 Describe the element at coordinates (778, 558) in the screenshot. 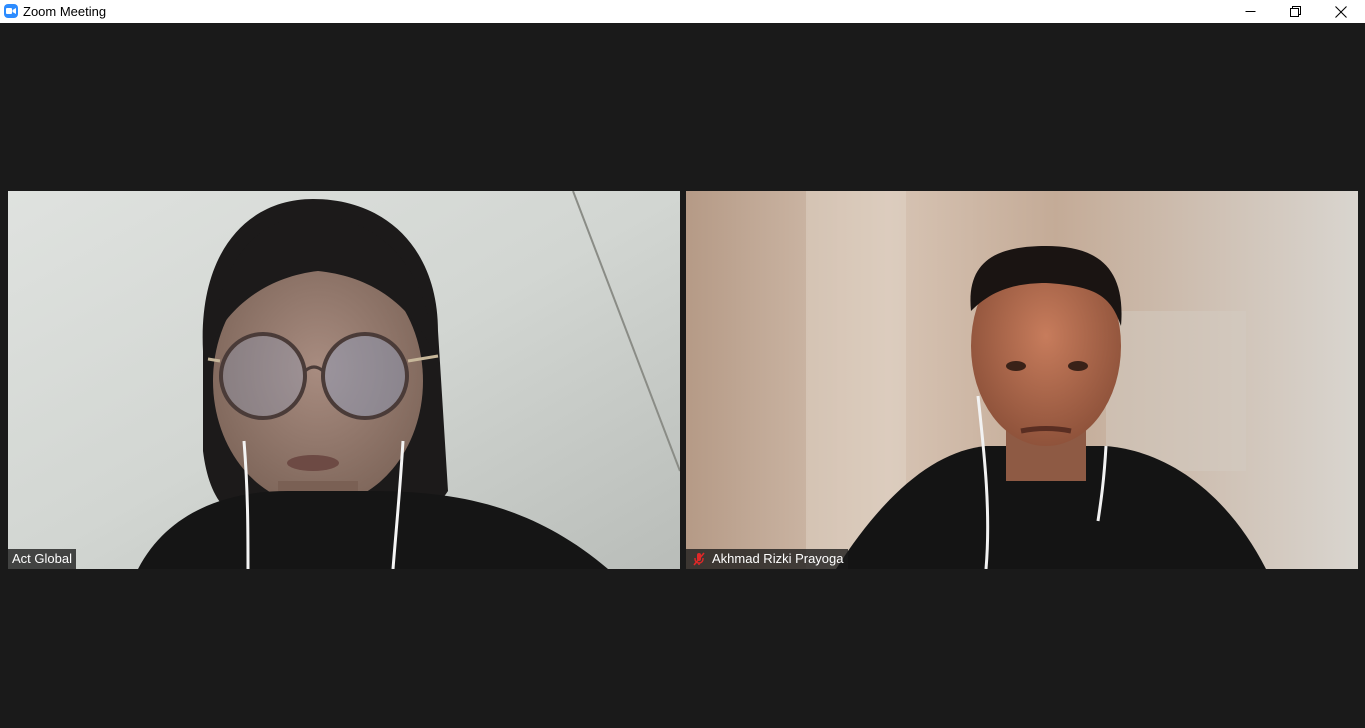

I see `participant-name: Akhmad Rizki Prayoga` at that location.